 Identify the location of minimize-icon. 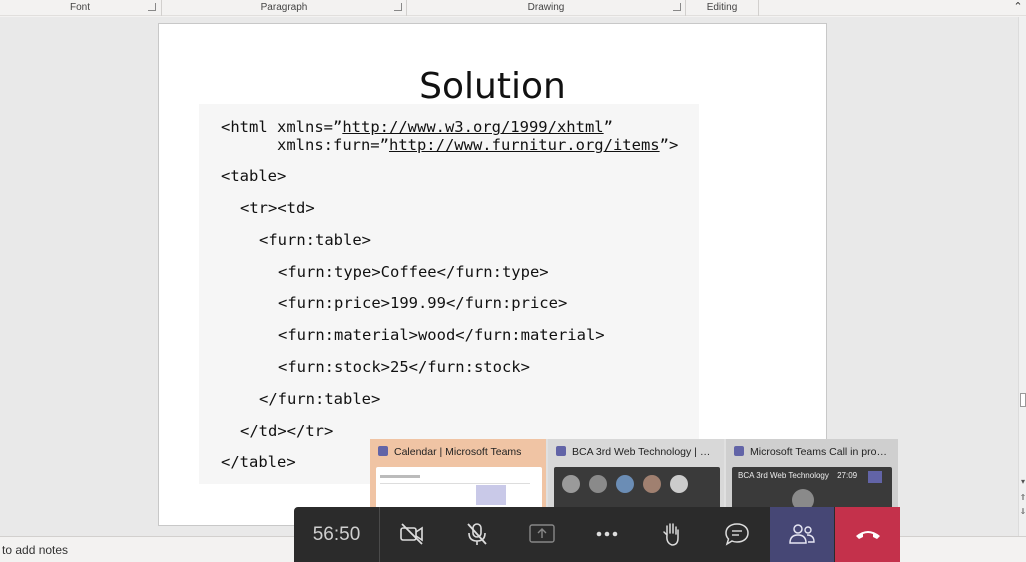
(875, 477).